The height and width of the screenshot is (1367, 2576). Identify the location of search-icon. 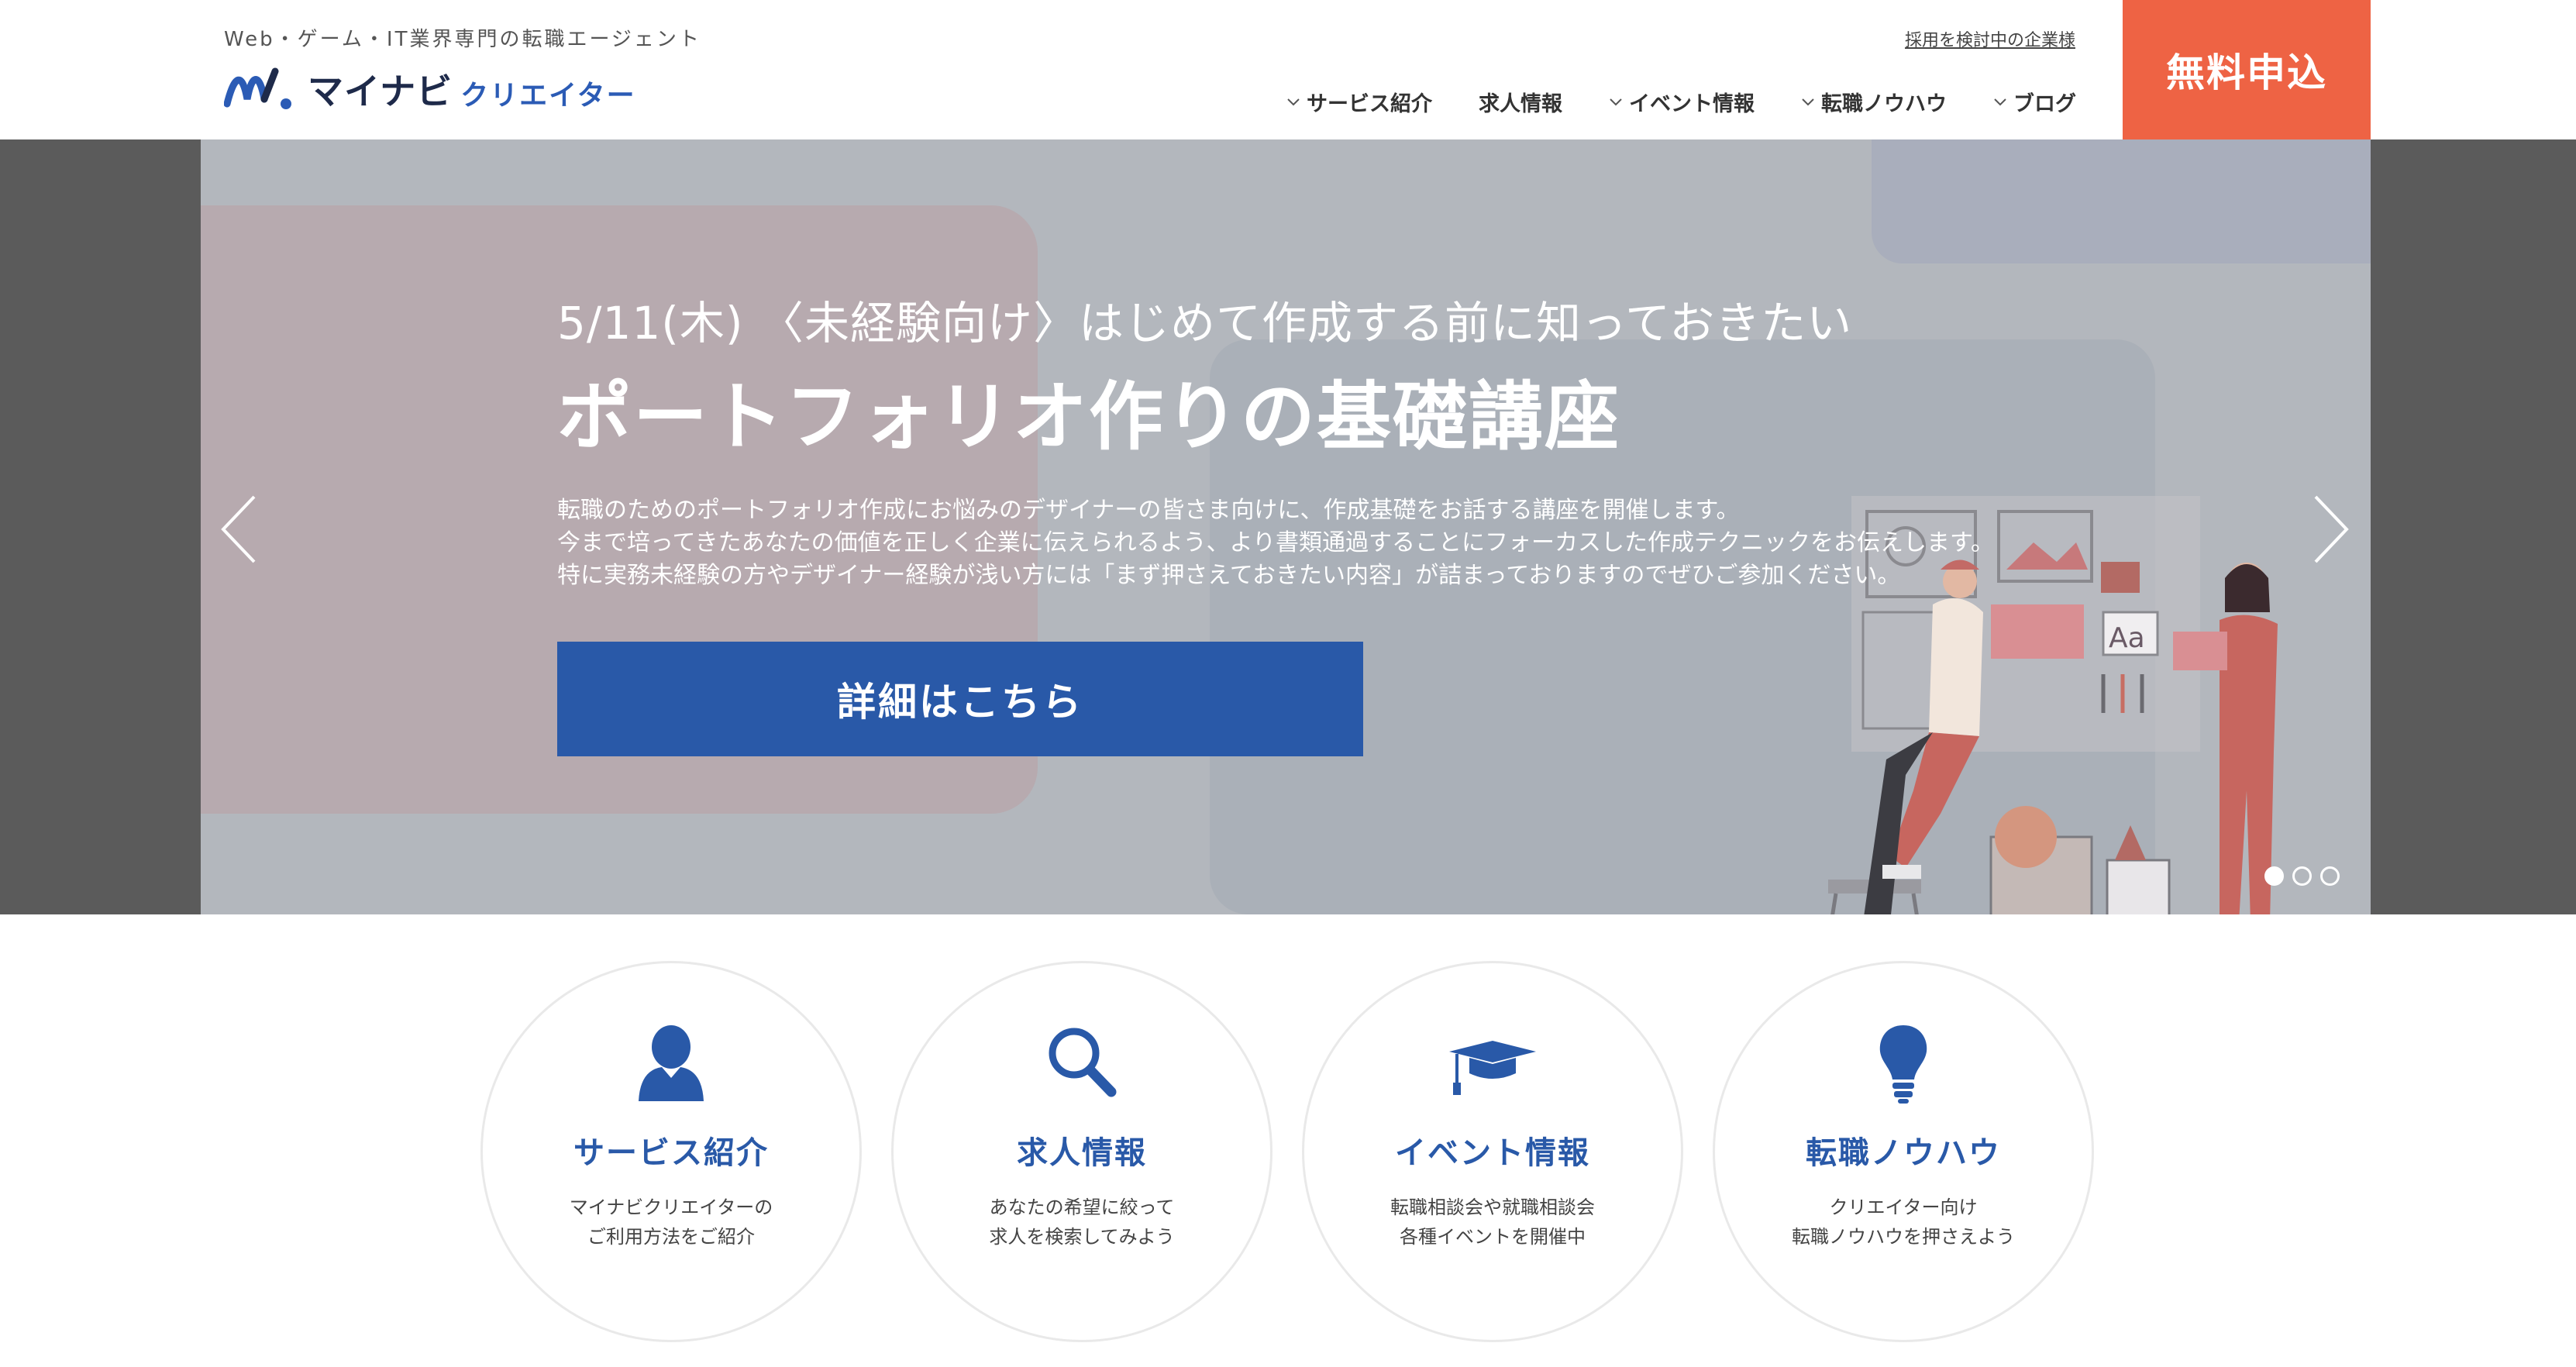
(1083, 1062).